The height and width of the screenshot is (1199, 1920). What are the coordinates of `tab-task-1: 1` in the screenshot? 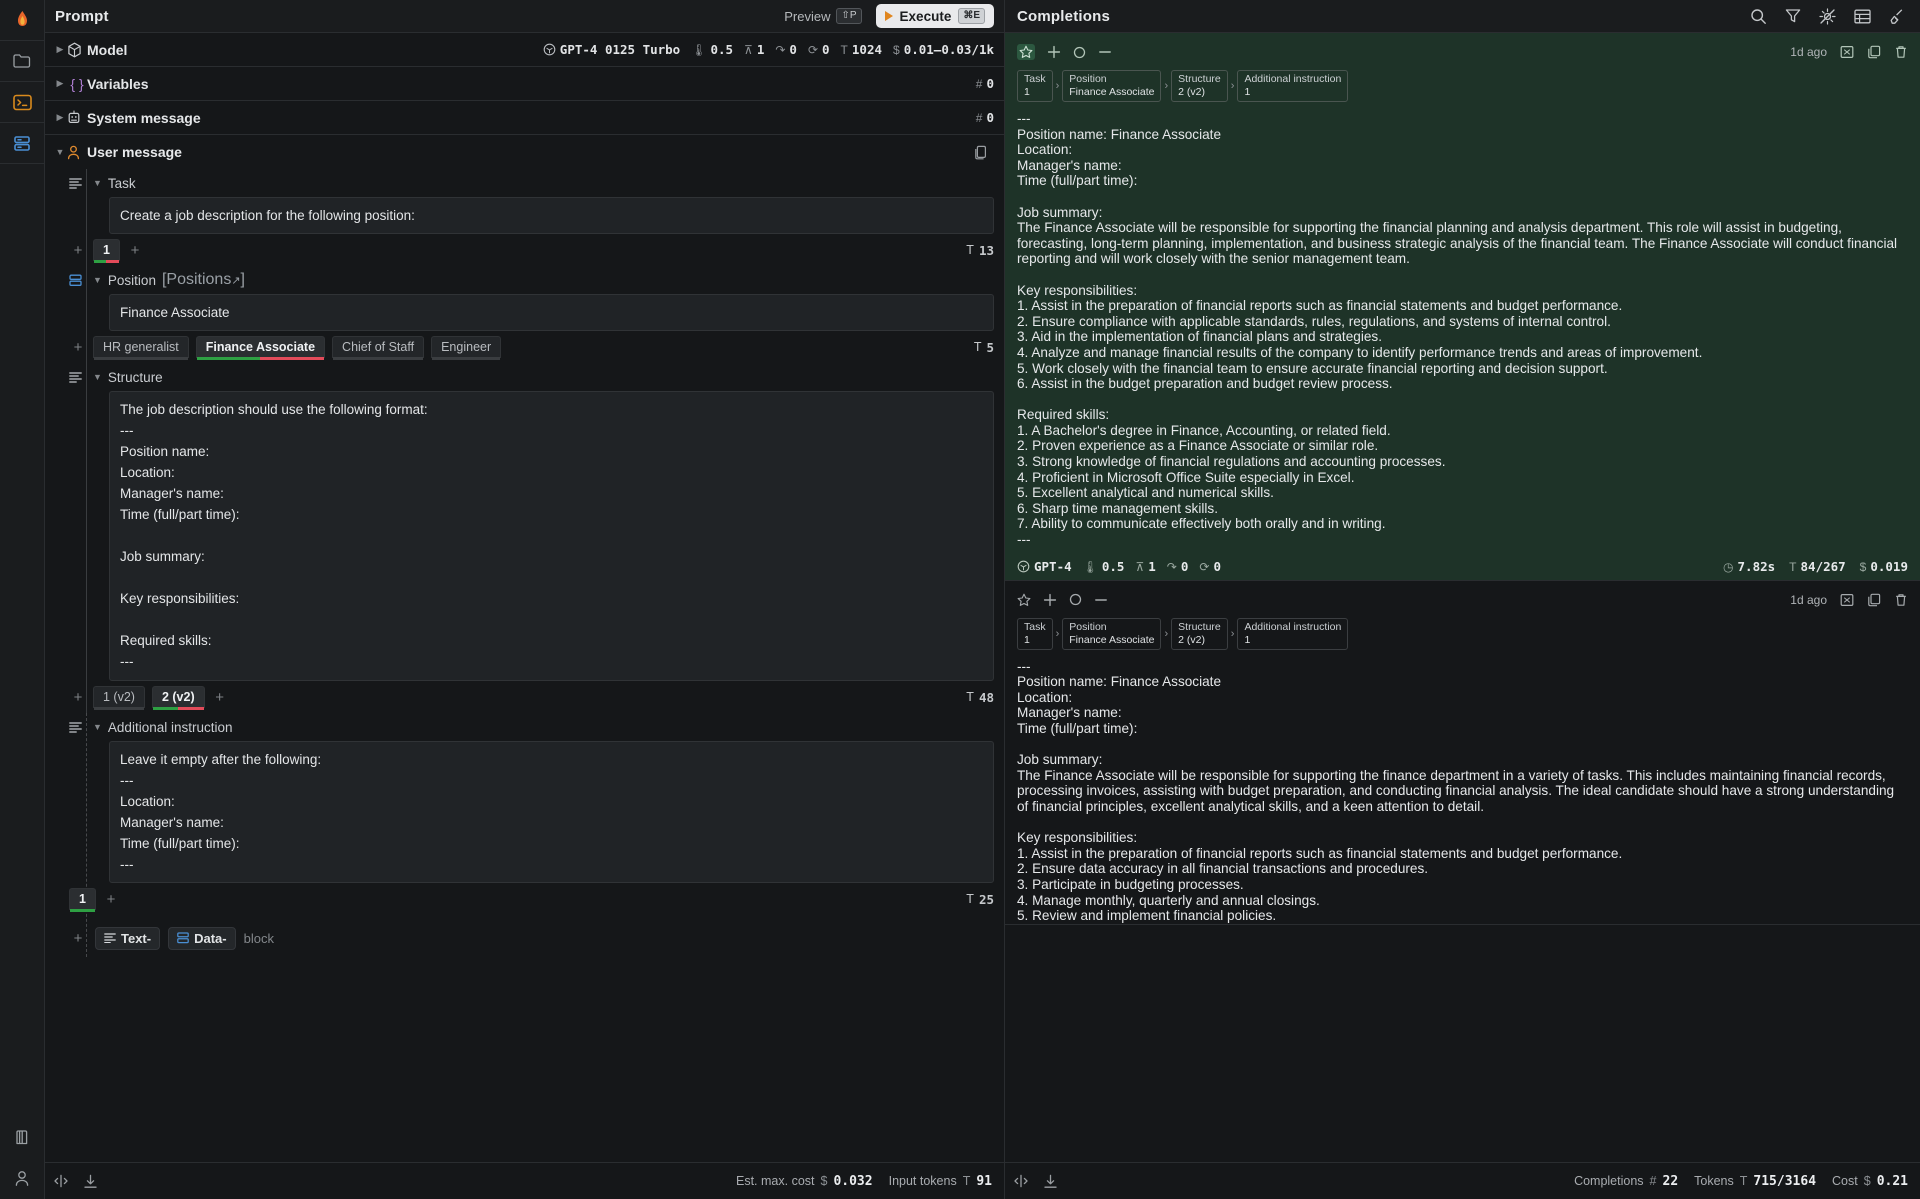 It's located at (106, 251).